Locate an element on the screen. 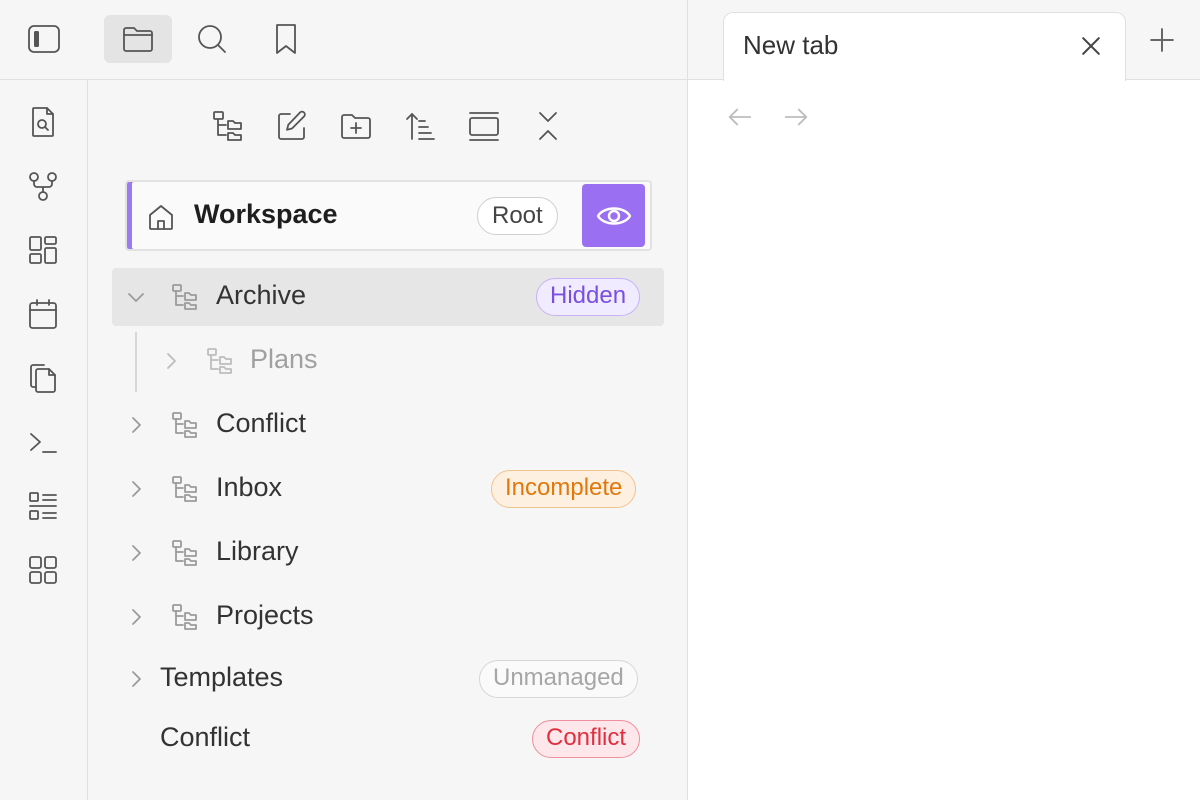  collapse-view-icon is located at coordinates (484, 126).